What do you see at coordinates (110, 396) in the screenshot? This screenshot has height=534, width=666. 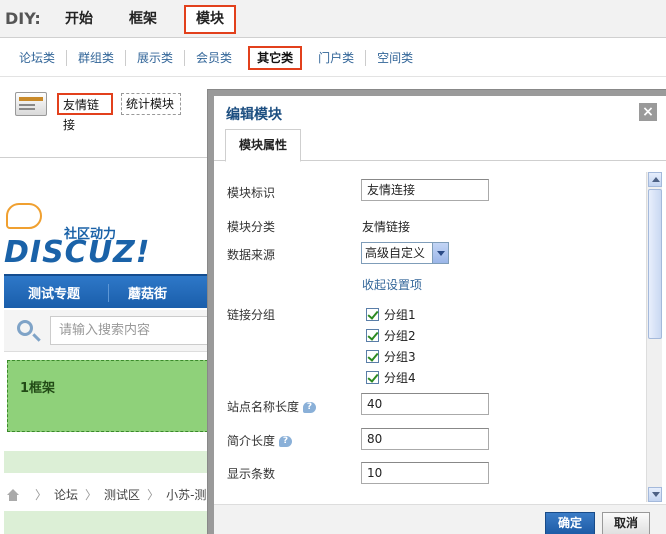 I see `frame-block: 1框架` at bounding box center [110, 396].